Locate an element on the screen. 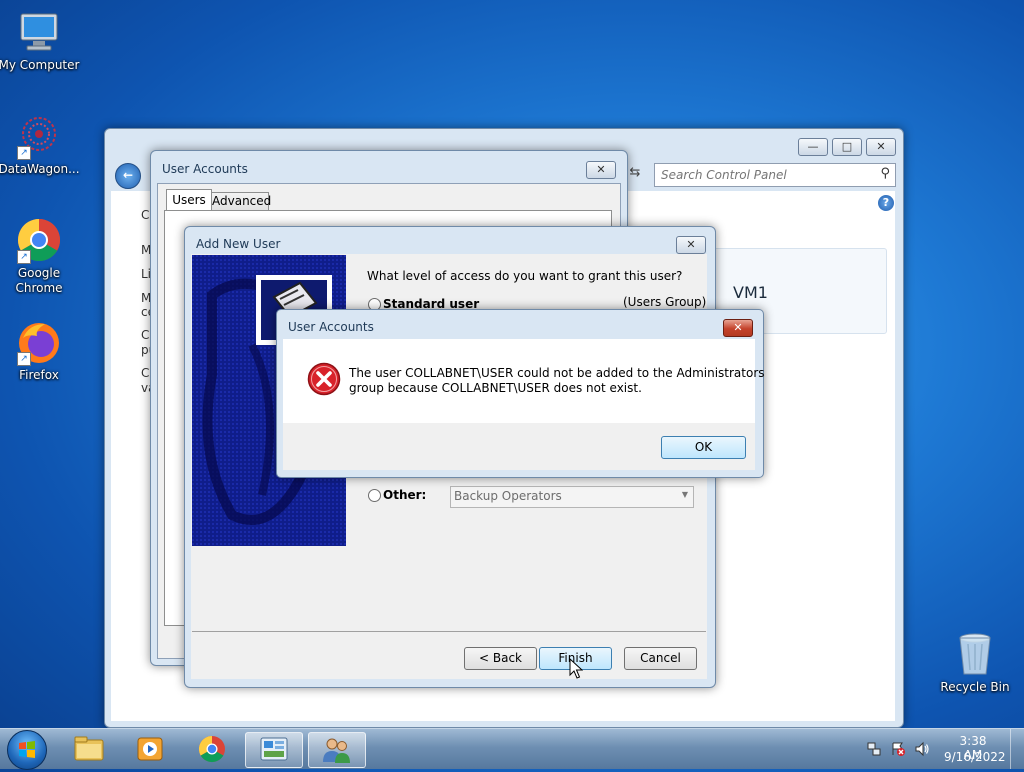 This screenshot has height=772, width=1024. desktop-icon-label: Recycle Bin is located at coordinates (975, 687).